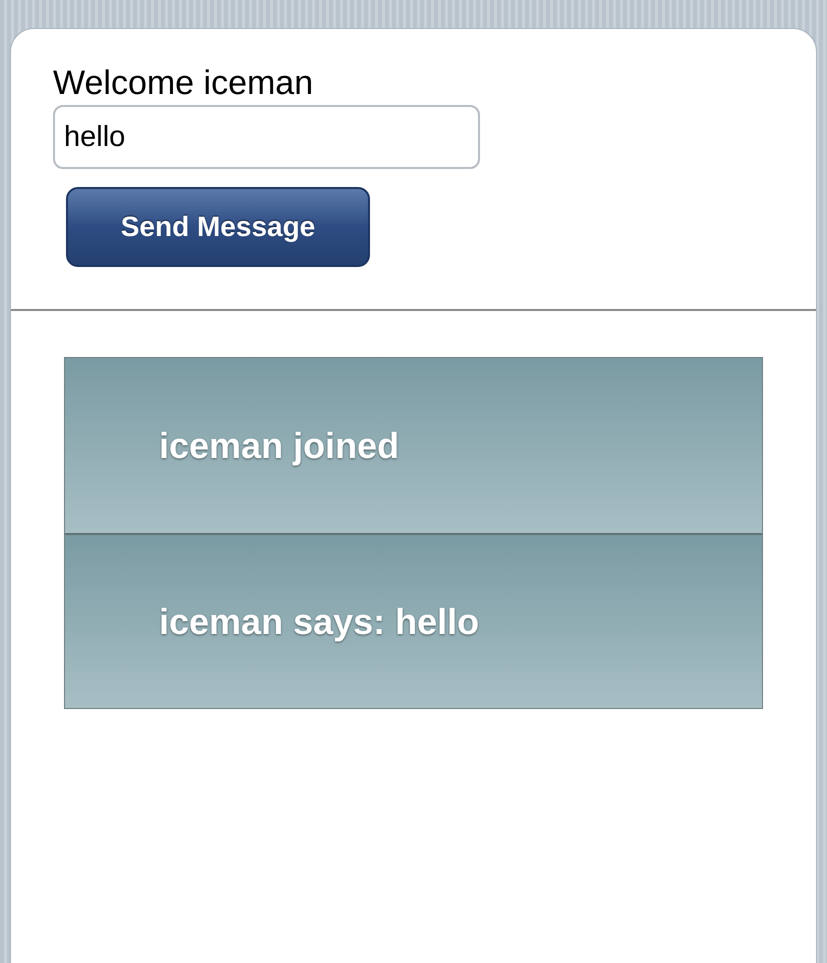  Describe the element at coordinates (218, 227) in the screenshot. I see `send-message-button: Send Message` at that location.